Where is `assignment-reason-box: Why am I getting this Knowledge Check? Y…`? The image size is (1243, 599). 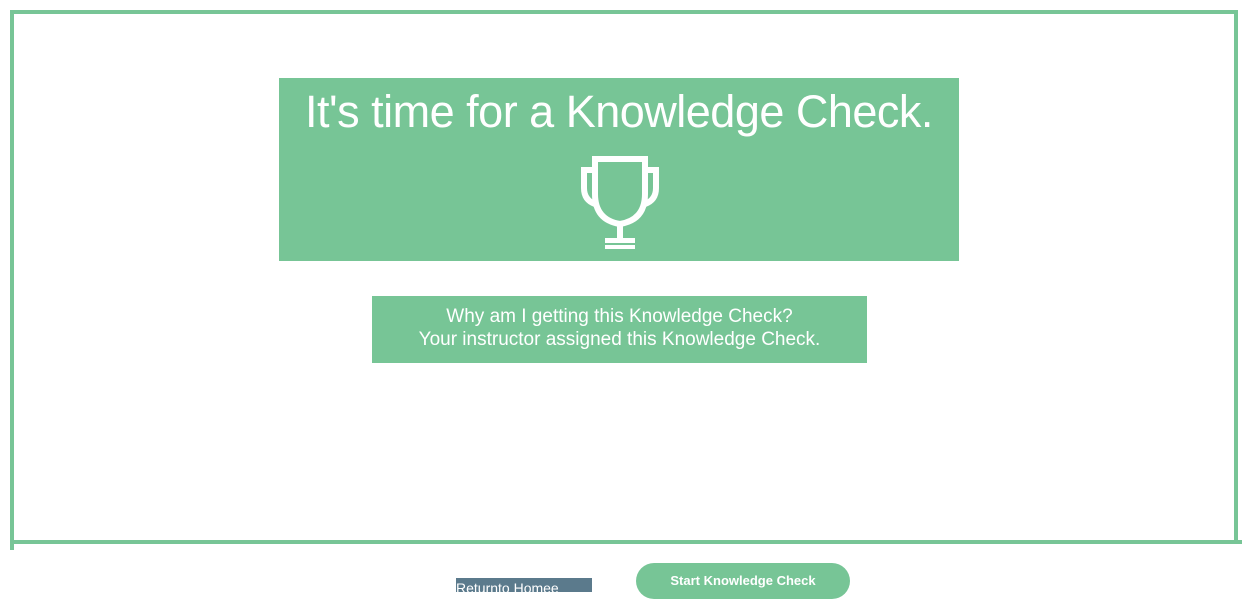 assignment-reason-box: Why am I getting this Knowledge Check? Y… is located at coordinates (619, 329).